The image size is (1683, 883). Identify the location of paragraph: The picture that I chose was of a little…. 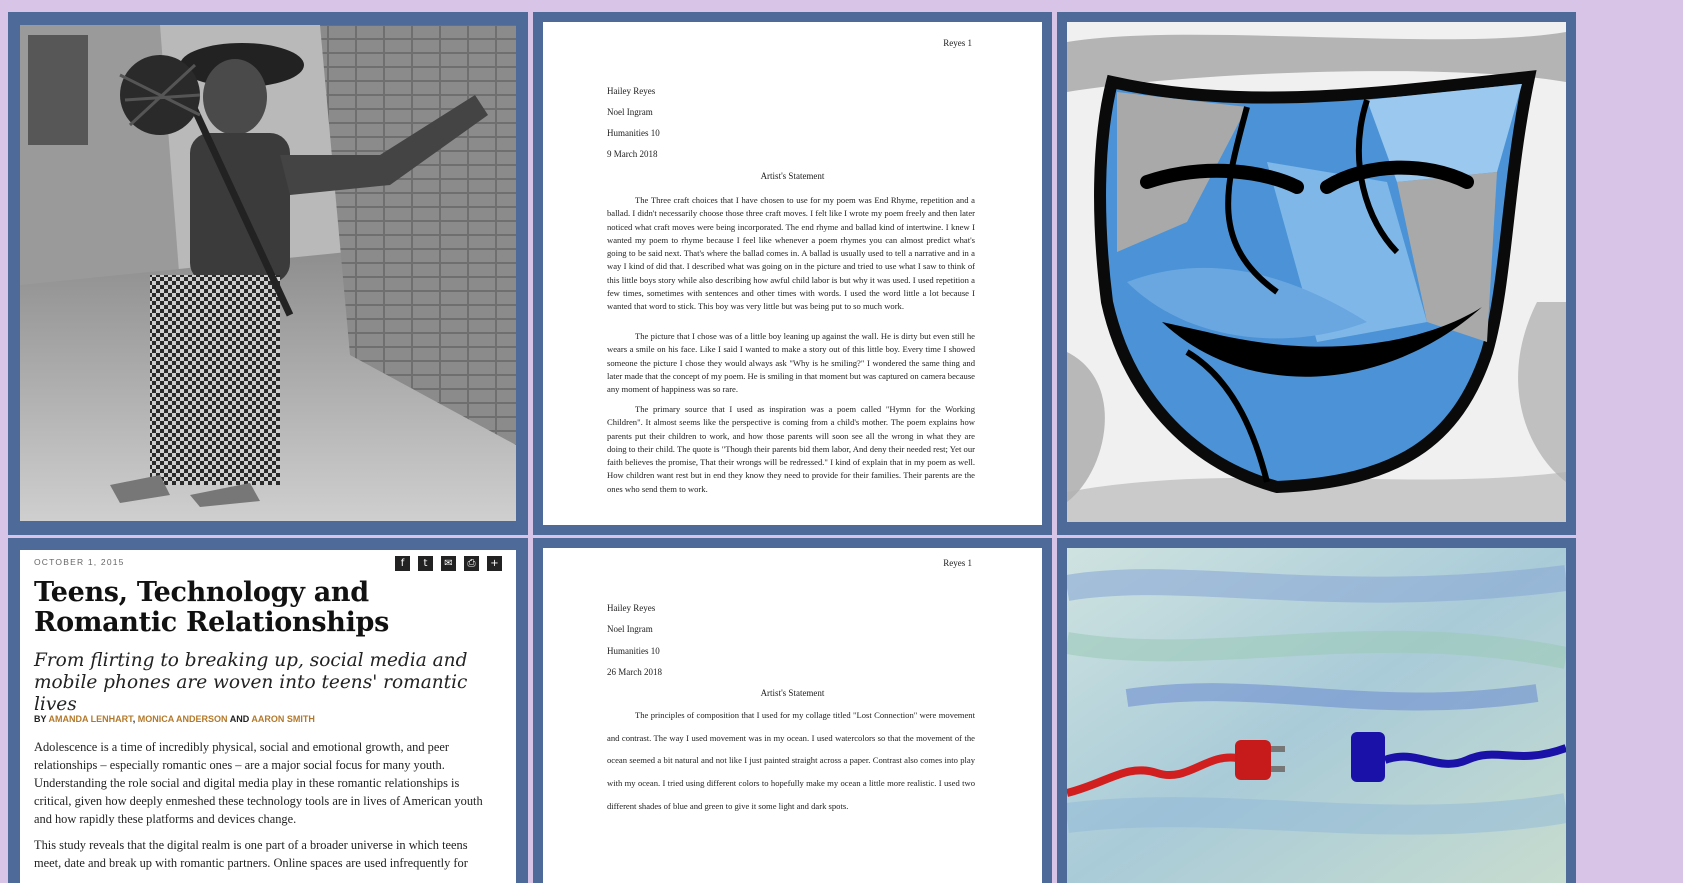
(791, 363).